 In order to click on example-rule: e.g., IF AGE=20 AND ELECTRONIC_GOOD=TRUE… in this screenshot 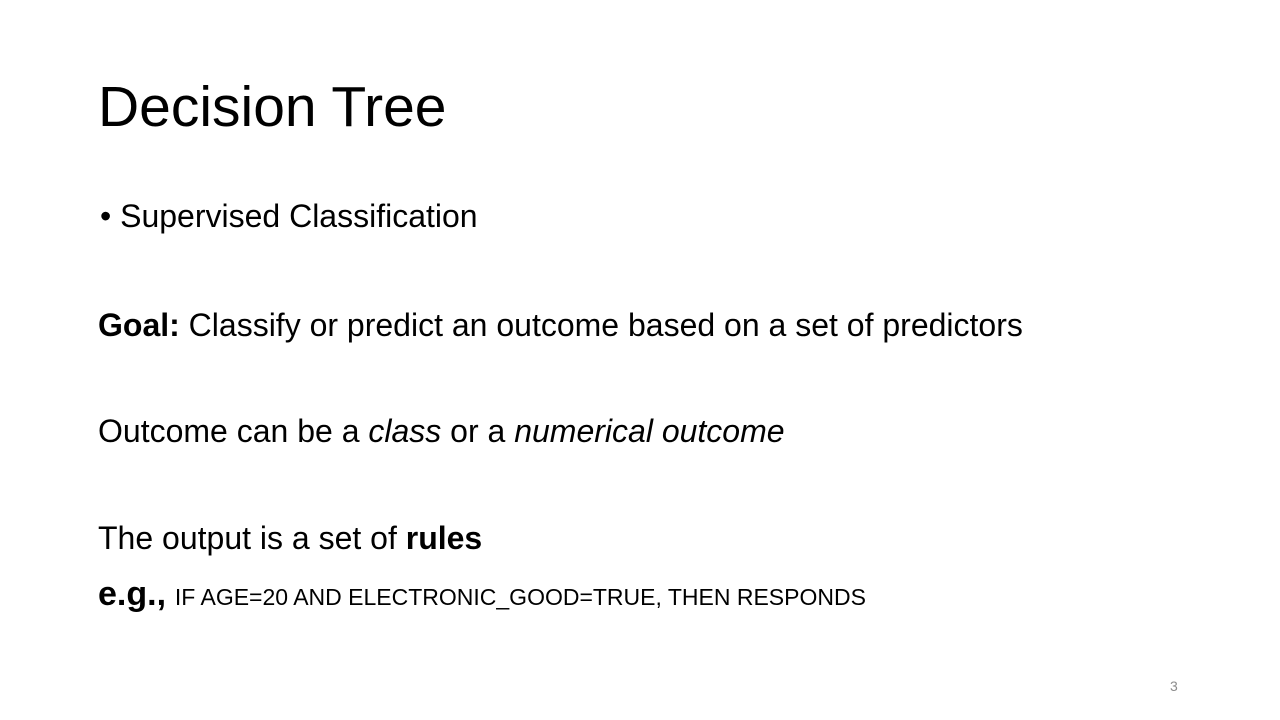, I will do `click(482, 595)`.